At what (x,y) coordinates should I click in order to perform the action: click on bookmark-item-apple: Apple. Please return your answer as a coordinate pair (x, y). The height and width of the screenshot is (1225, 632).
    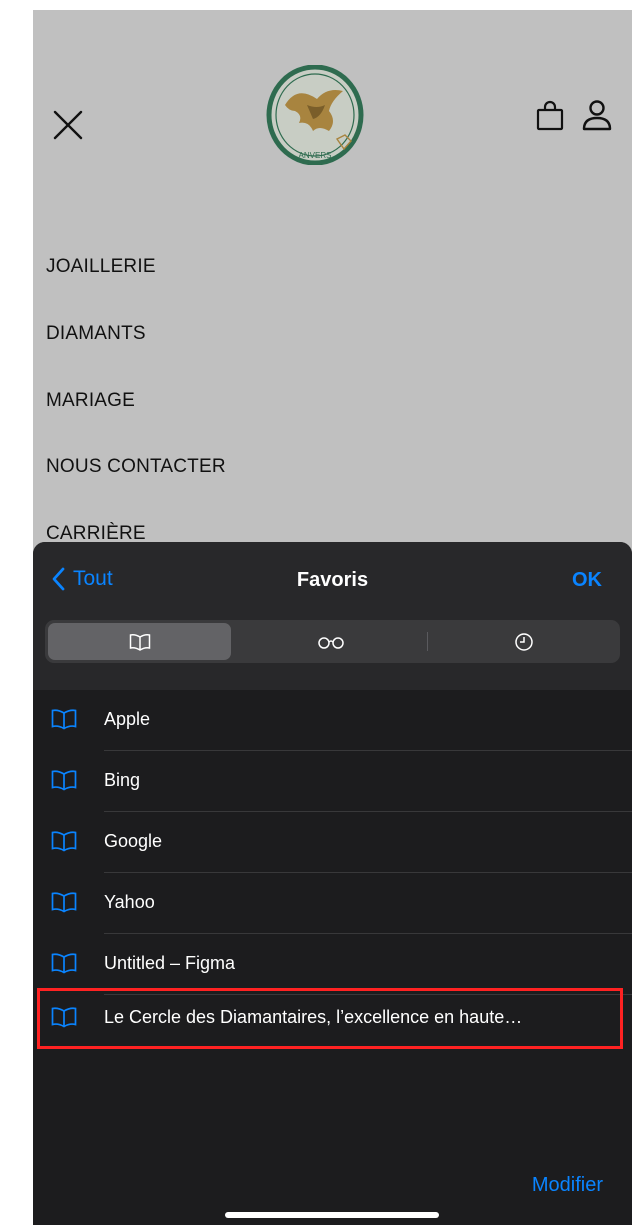
    Looking at the image, I should click on (332, 720).